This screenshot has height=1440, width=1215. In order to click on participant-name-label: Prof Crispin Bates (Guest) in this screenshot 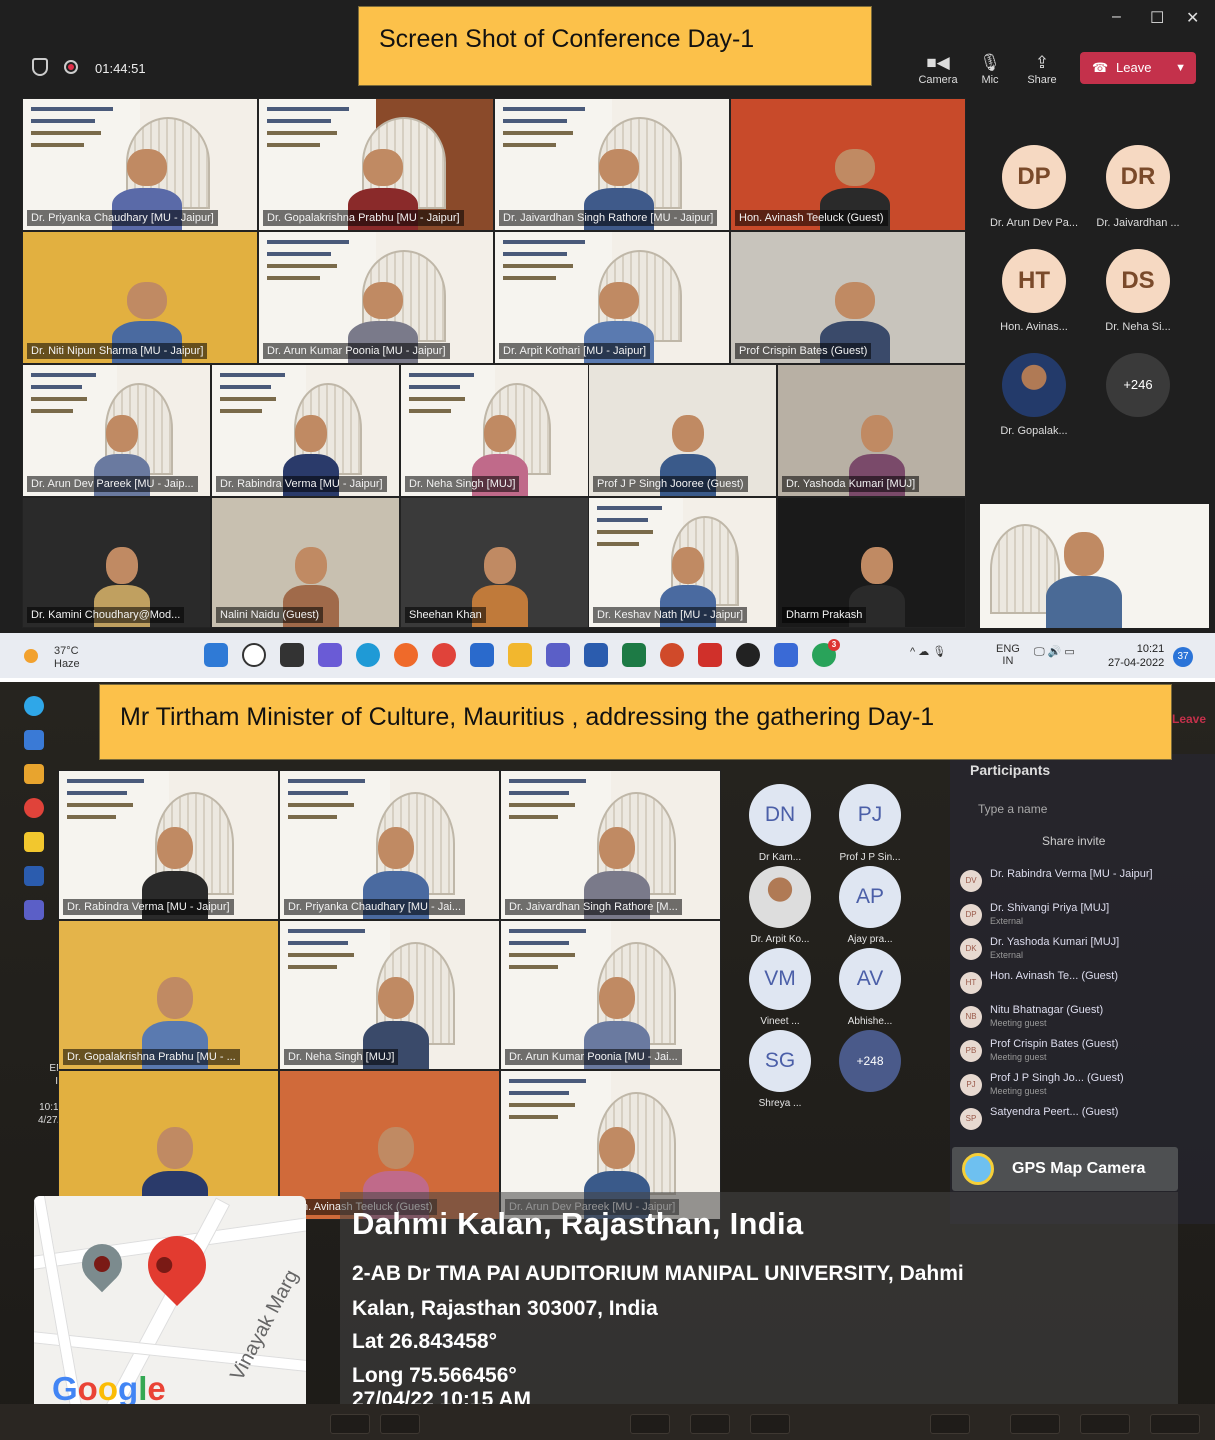, I will do `click(803, 351)`.